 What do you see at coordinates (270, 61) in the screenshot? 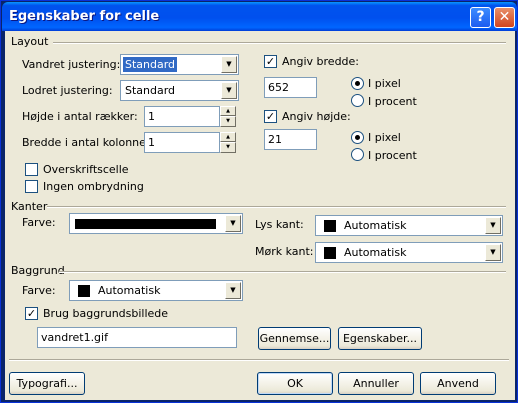
I see `set-width-checkbox: ✓` at bounding box center [270, 61].